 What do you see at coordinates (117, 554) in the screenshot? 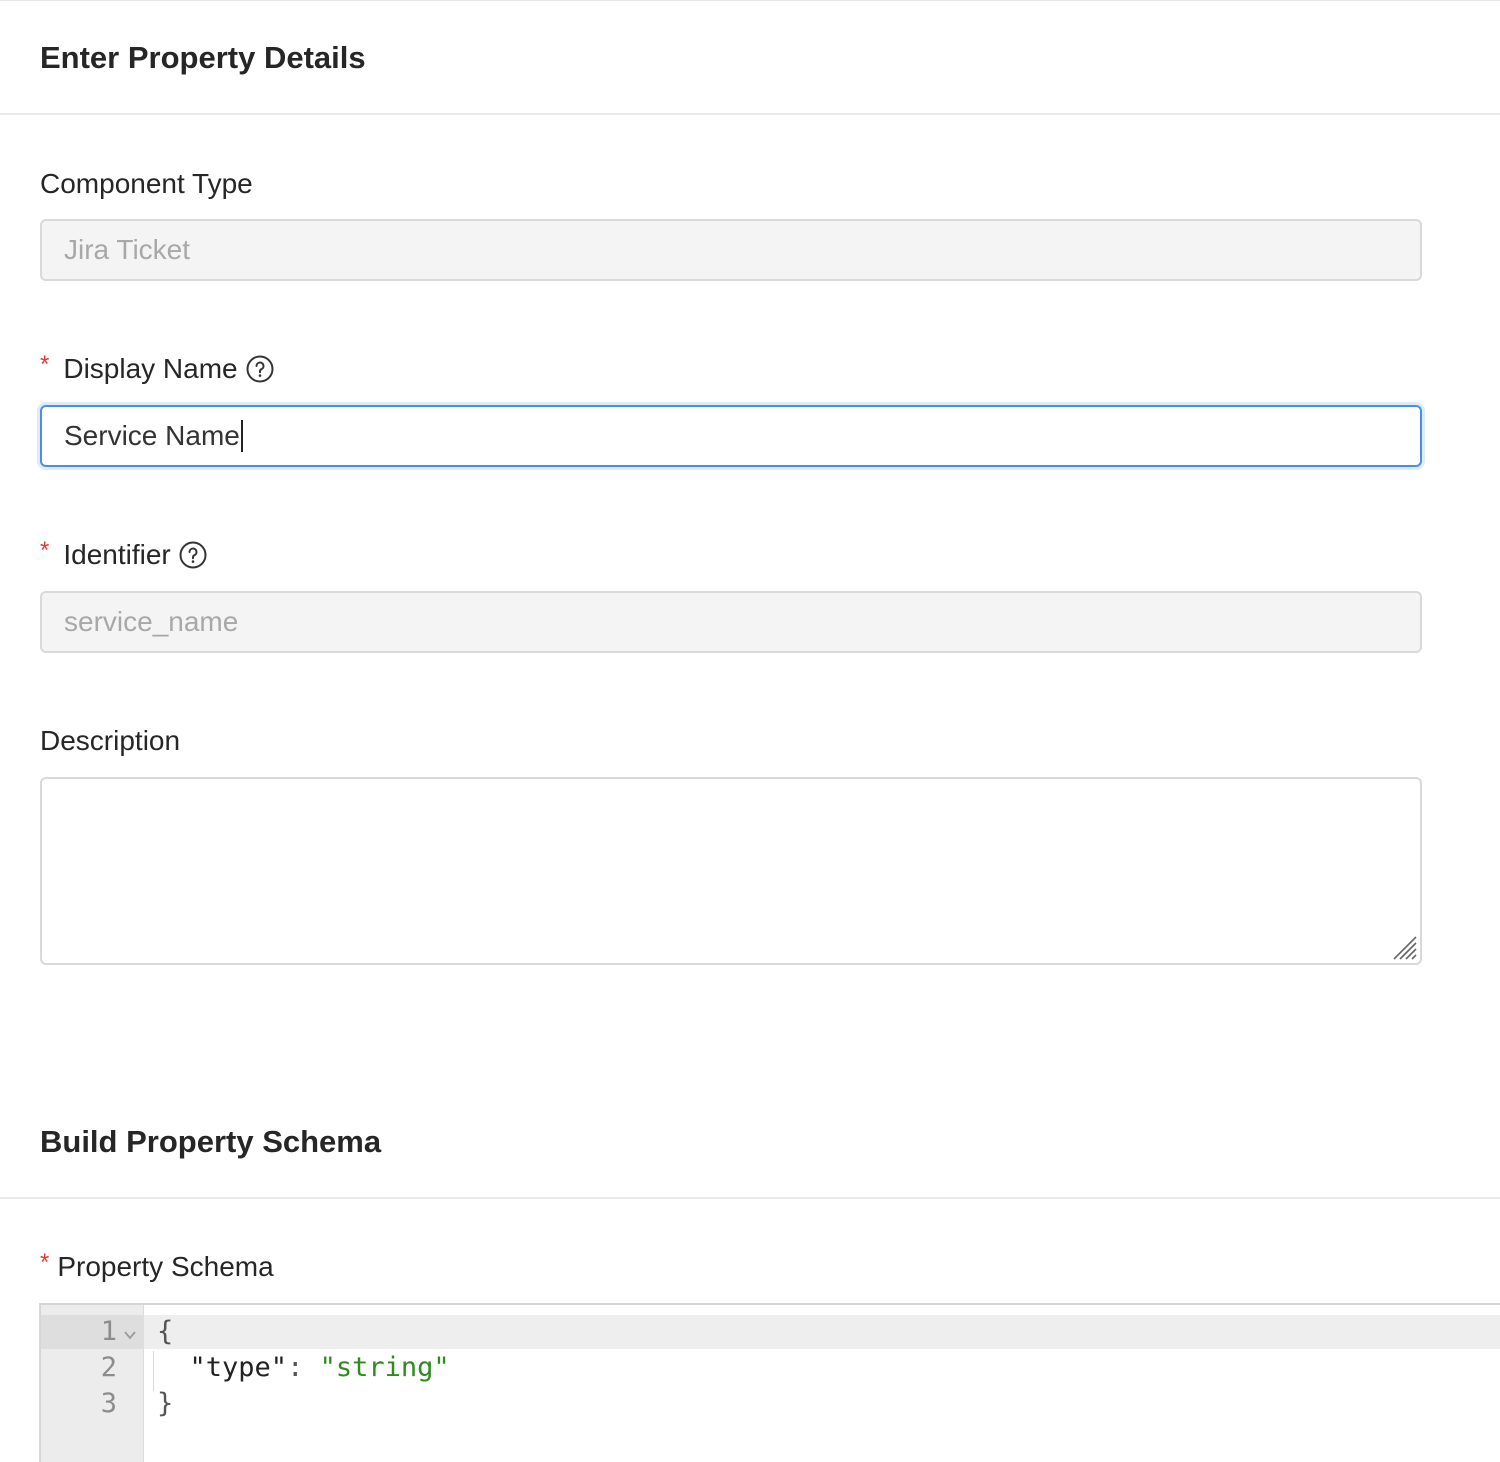
I see `identifier-label-text: Identifier` at bounding box center [117, 554].